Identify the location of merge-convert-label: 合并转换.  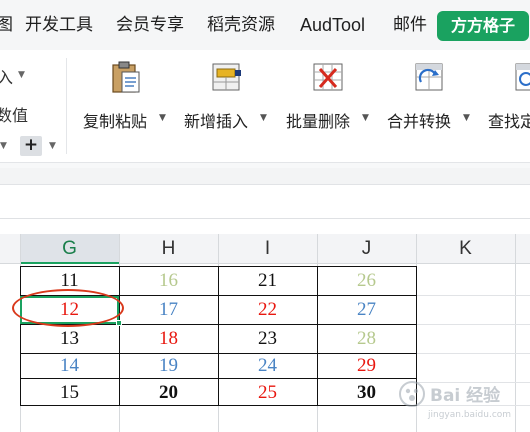
(419, 121).